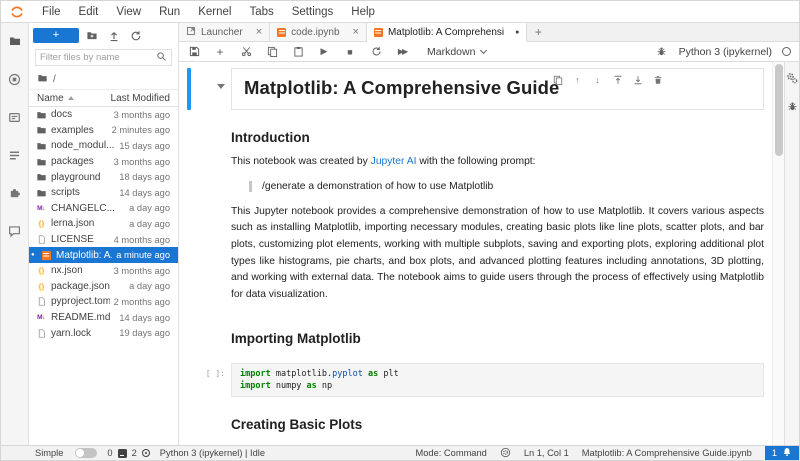 This screenshot has width=800, height=461. I want to click on file-row: pyproject.toml 2 months ago, so click(103, 302).